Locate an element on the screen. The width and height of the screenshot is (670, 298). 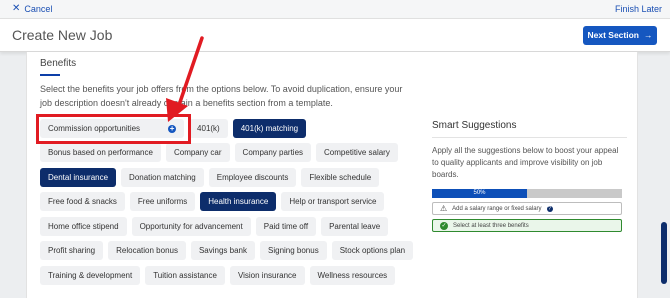
arrow-right-icon: → is located at coordinates (648, 35).